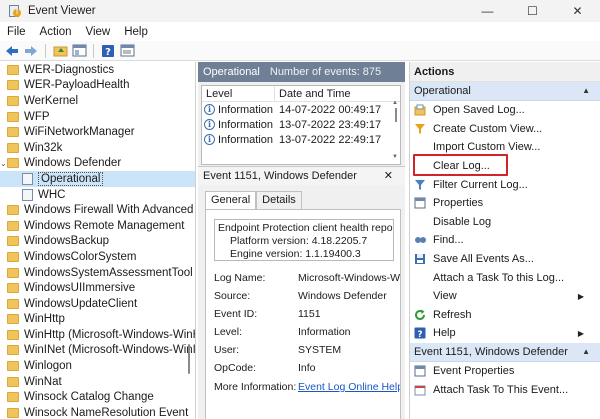 The width and height of the screenshot is (600, 419). What do you see at coordinates (44, 319) in the screenshot?
I see `tree-item-label: WinHttp` at bounding box center [44, 319].